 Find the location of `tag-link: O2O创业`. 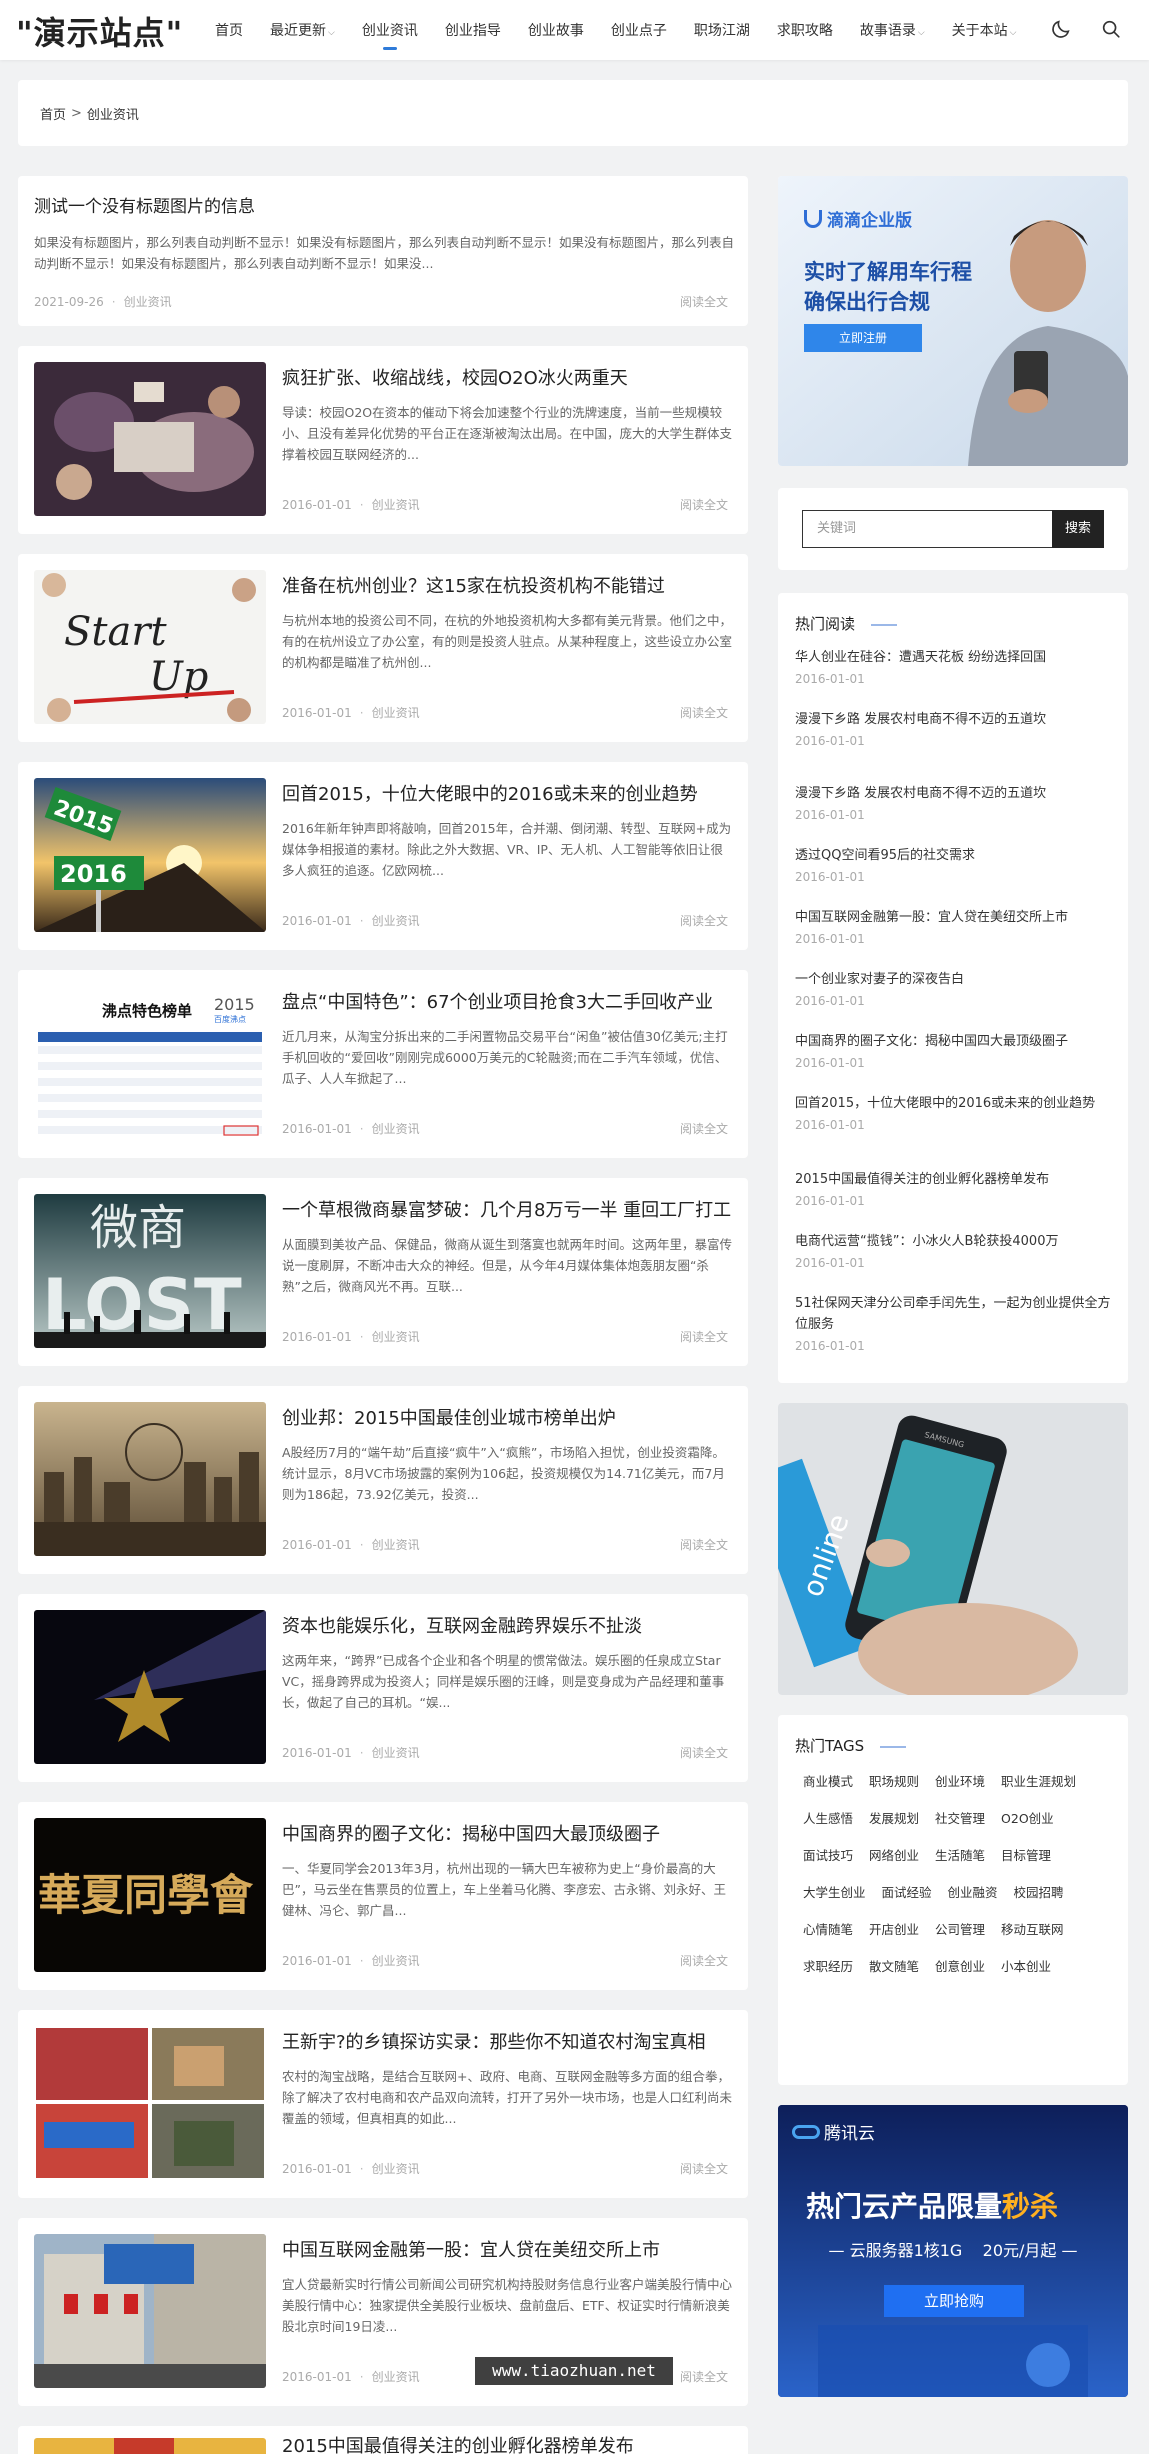

tag-link: O2O创业 is located at coordinates (1027, 1817).